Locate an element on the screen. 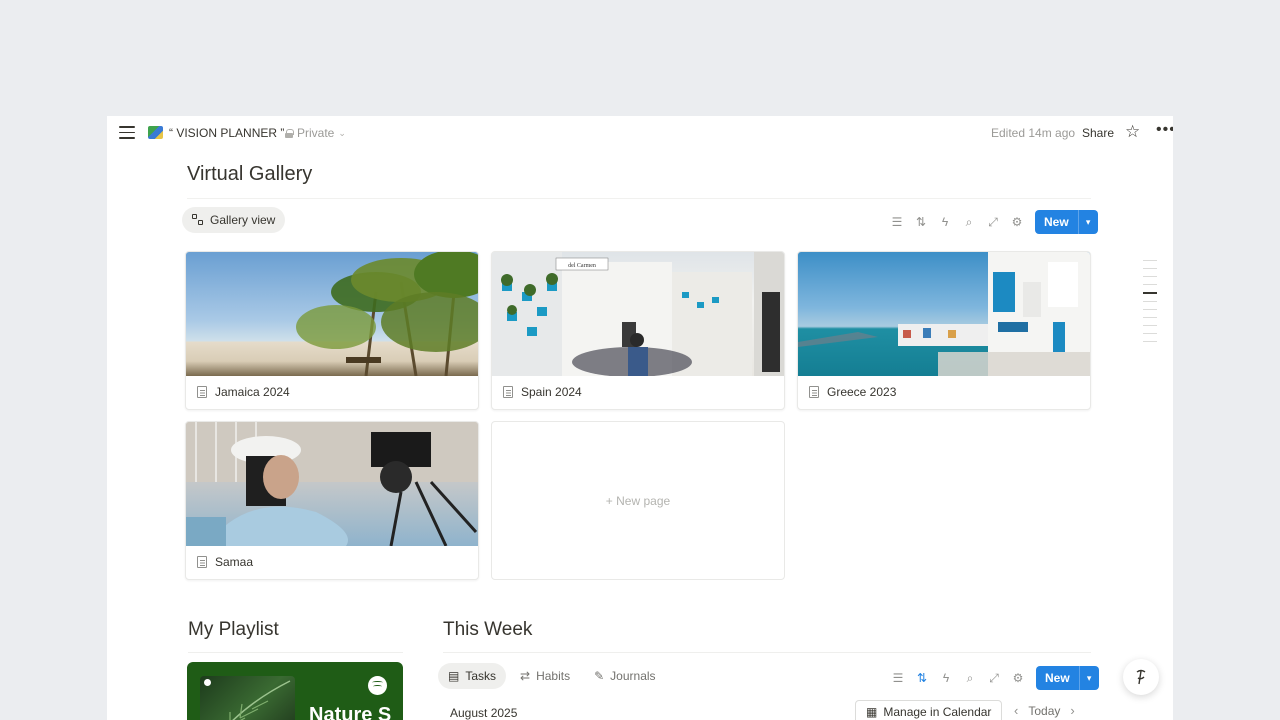  chevron-down-icon: ⌄ is located at coordinates (342, 132).